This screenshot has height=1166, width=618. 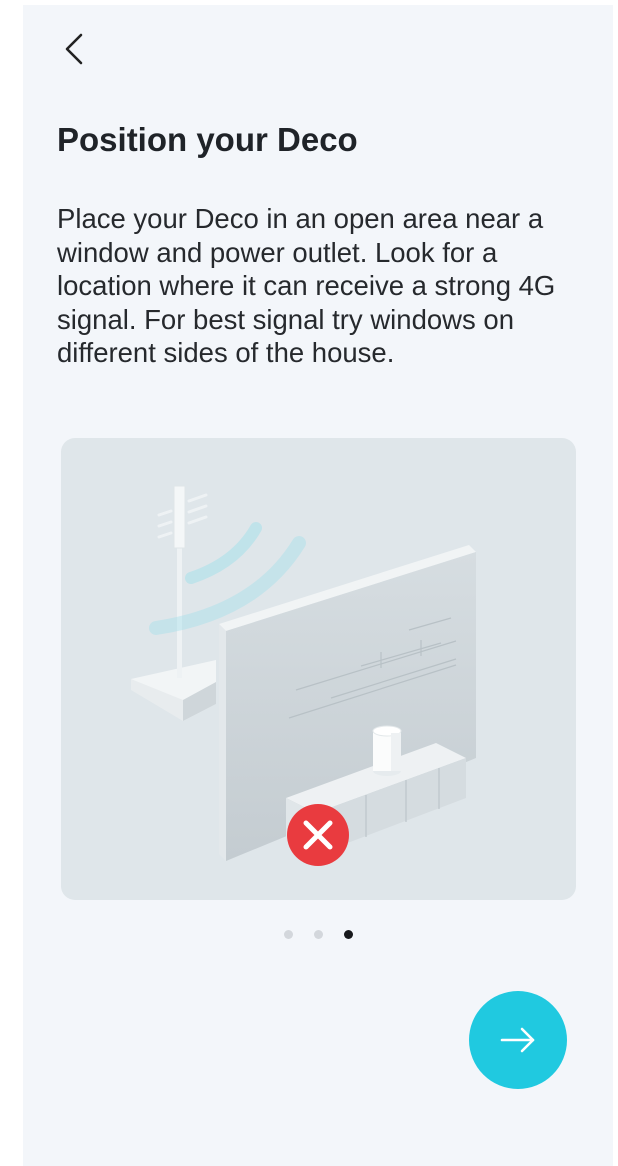 What do you see at coordinates (173, 690) in the screenshot?
I see `antenna-base` at bounding box center [173, 690].